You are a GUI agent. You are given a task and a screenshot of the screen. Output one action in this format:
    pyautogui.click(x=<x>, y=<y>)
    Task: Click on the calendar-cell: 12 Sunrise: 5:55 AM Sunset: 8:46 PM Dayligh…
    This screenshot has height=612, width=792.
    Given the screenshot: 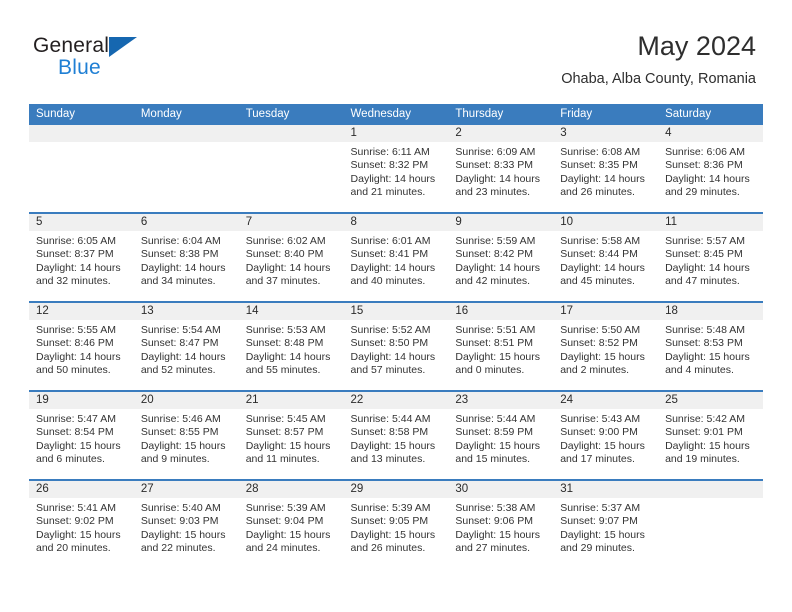 What is the action you would take?
    pyautogui.click(x=81, y=346)
    